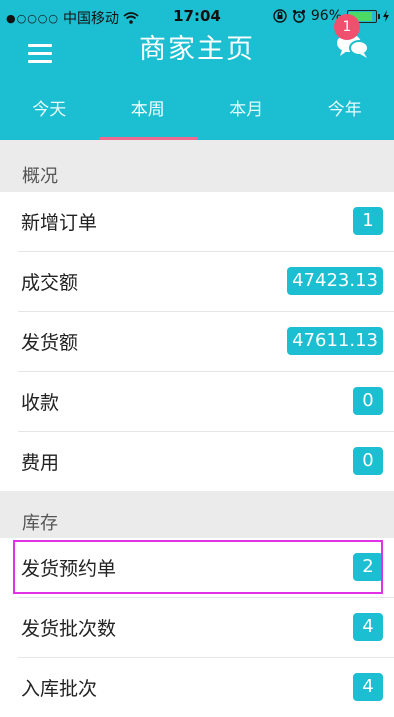 Image resolution: width=394 pixels, height=717 pixels. What do you see at coordinates (347, 27) in the screenshot?
I see `message-badge: 1` at bounding box center [347, 27].